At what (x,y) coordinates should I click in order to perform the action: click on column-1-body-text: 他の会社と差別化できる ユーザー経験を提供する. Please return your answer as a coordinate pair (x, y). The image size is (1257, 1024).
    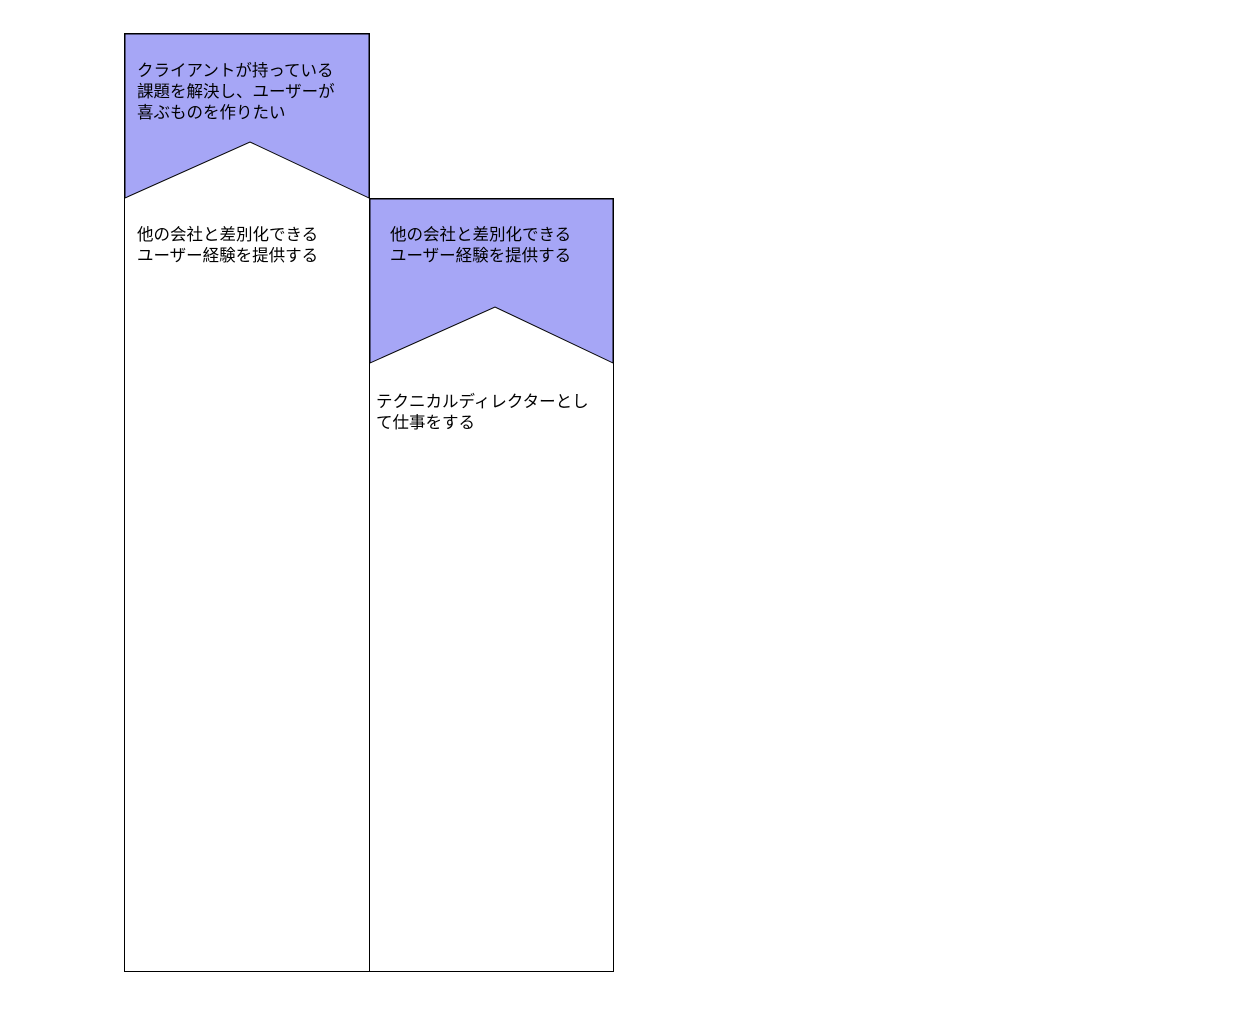
    Looking at the image, I should click on (228, 245).